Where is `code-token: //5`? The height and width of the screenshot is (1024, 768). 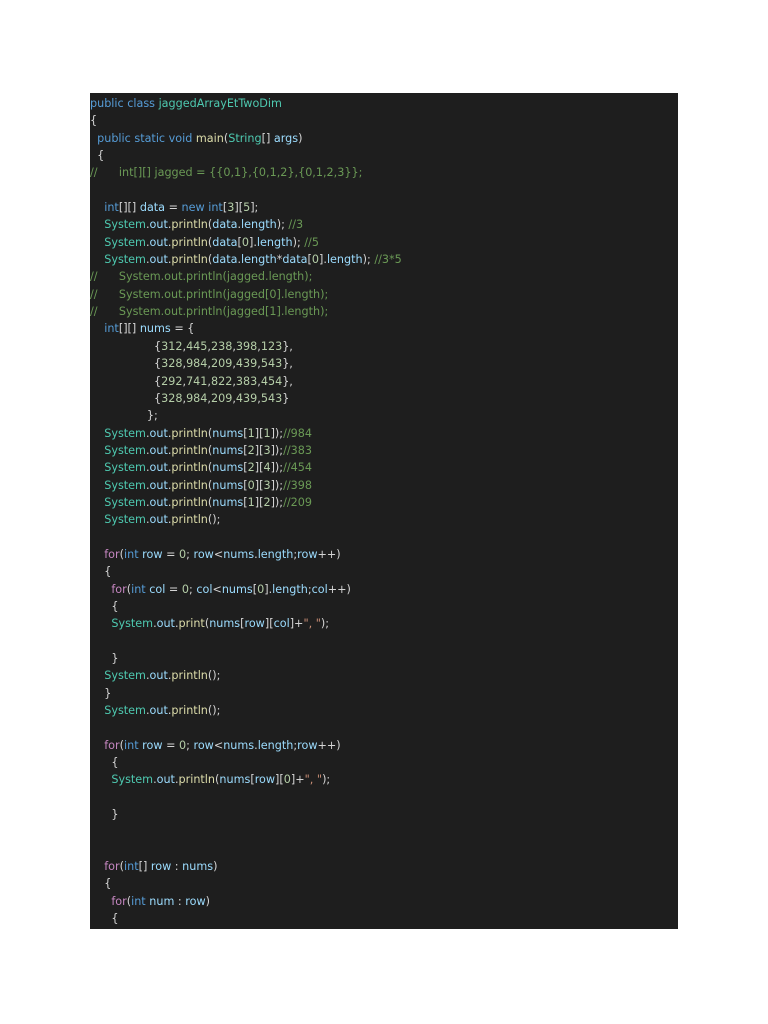 code-token: //5 is located at coordinates (311, 242).